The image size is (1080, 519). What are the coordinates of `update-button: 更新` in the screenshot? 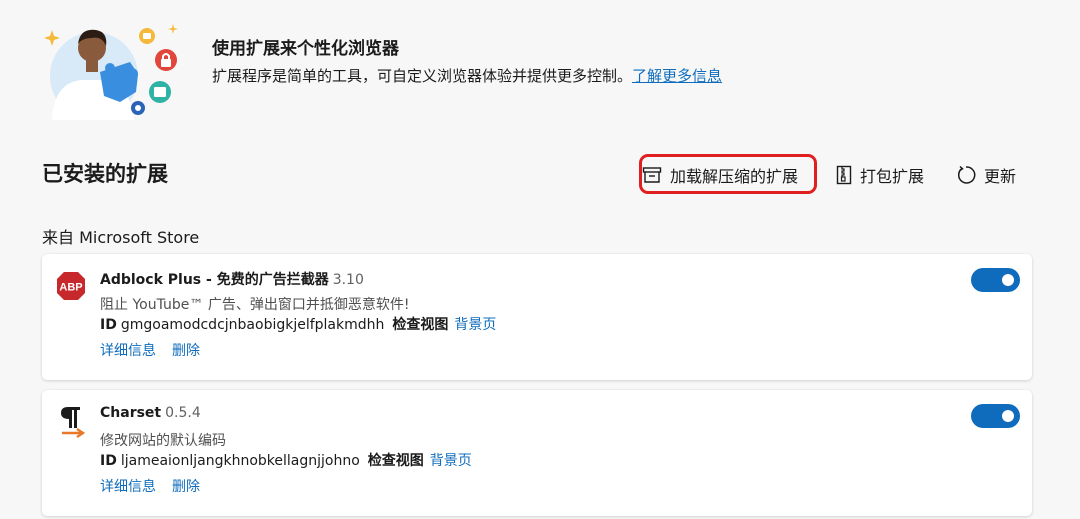 It's located at (986, 175).